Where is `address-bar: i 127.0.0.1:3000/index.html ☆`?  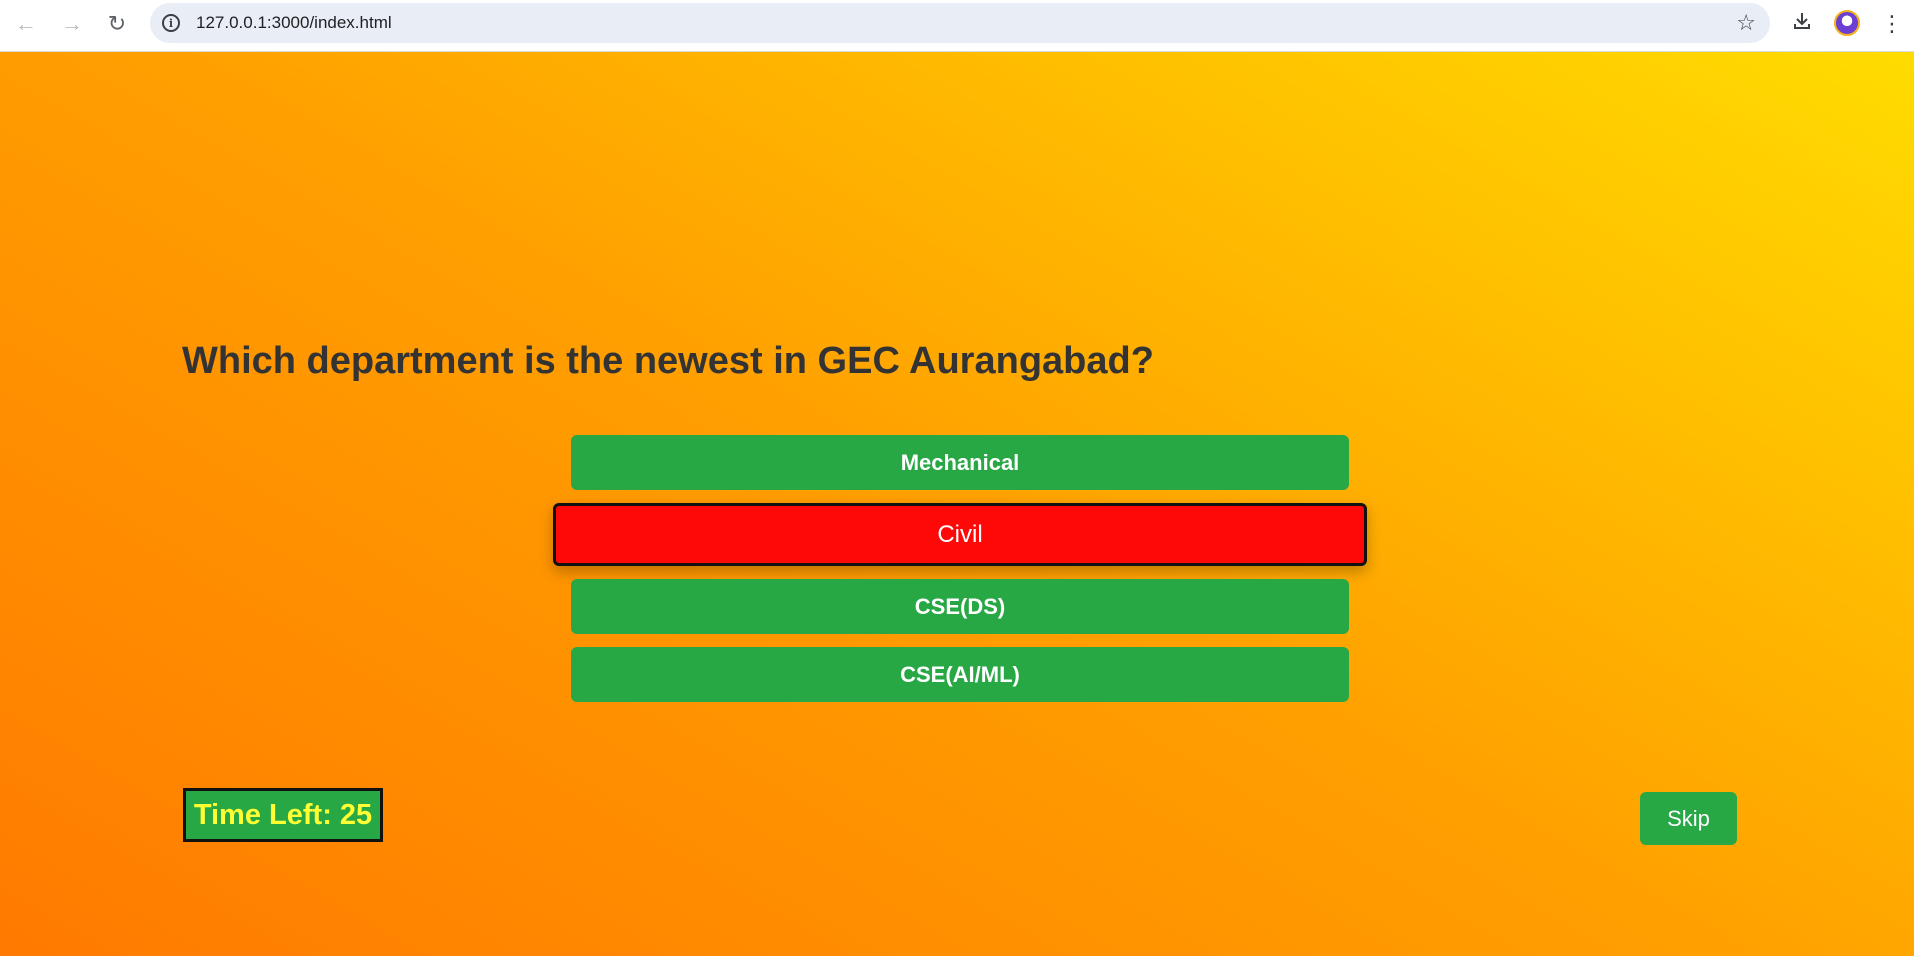 address-bar: i 127.0.0.1:3000/index.html ☆ is located at coordinates (960, 23).